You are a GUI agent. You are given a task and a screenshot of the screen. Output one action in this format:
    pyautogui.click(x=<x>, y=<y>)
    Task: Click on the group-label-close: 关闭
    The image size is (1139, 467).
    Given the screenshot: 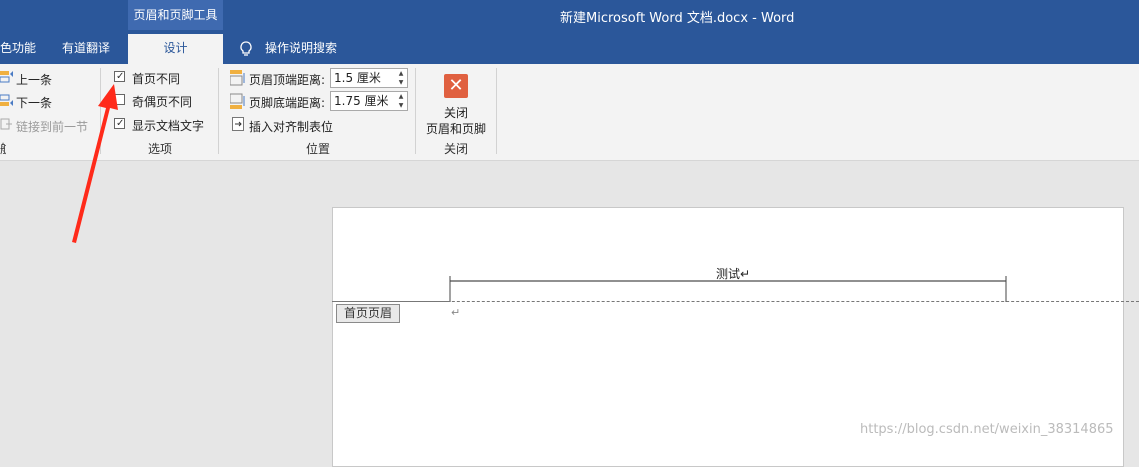 What is the action you would take?
    pyautogui.click(x=455, y=149)
    